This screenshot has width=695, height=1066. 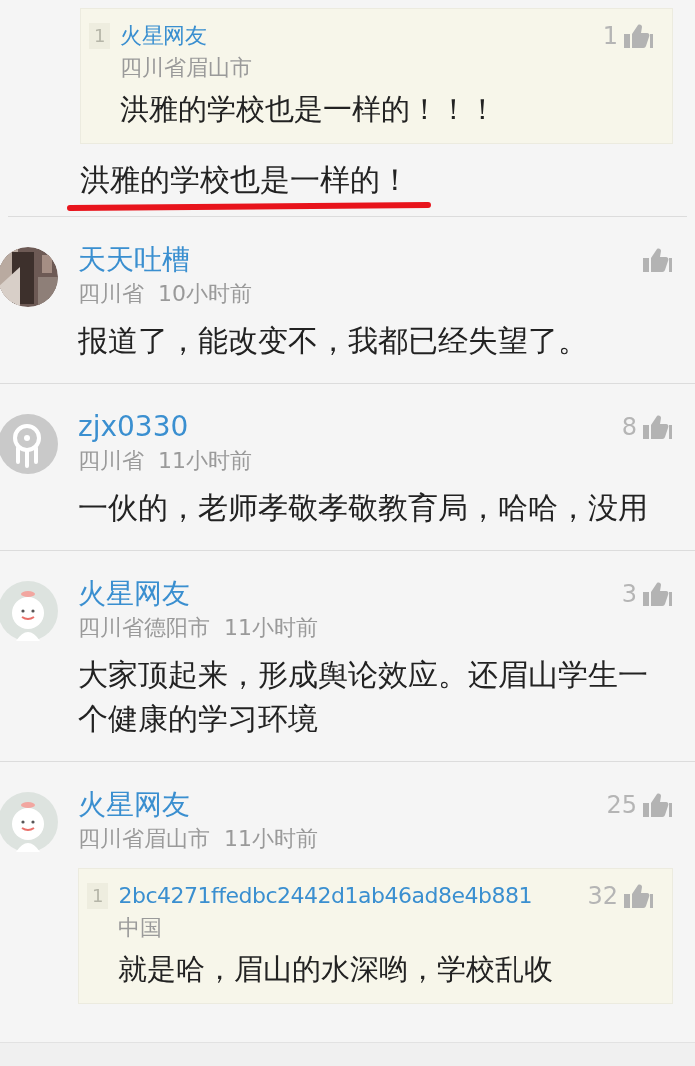 What do you see at coordinates (363, 697) in the screenshot?
I see `comment-text: 大家顶起来，形成舆论效应。还眉山学生一个健康的学习环境` at bounding box center [363, 697].